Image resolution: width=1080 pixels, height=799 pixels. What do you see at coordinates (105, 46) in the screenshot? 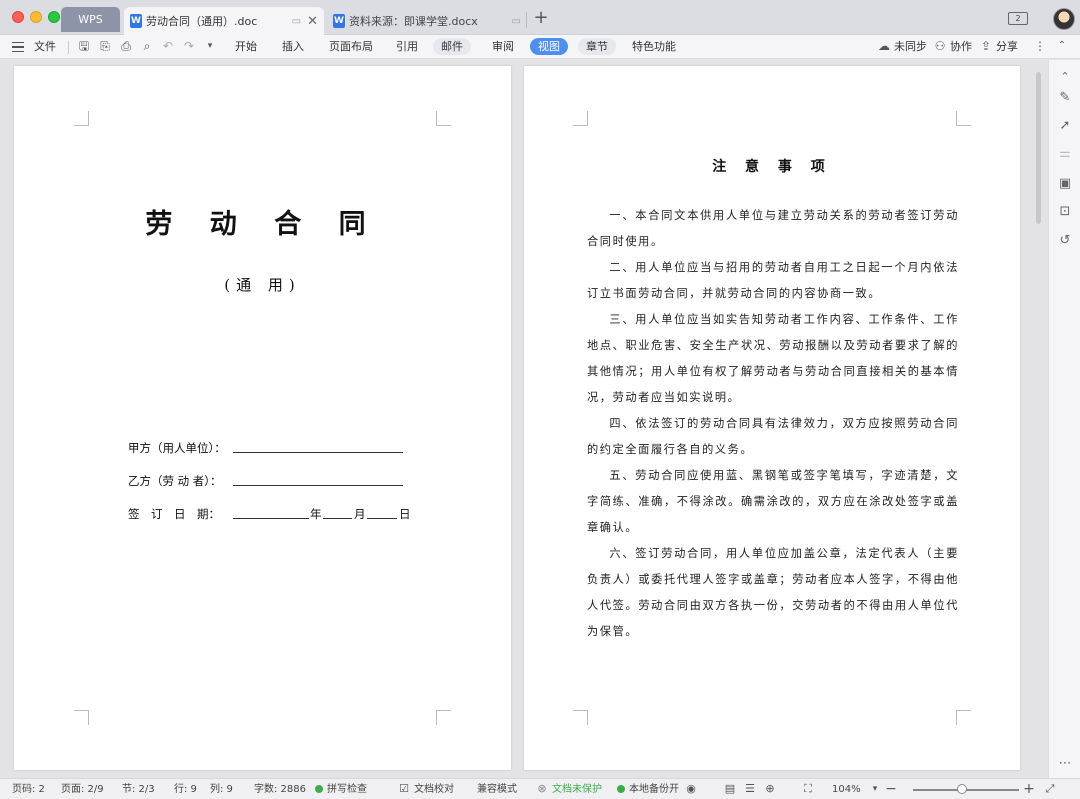
I see `export-pdf-icon: ⎘` at bounding box center [105, 46].